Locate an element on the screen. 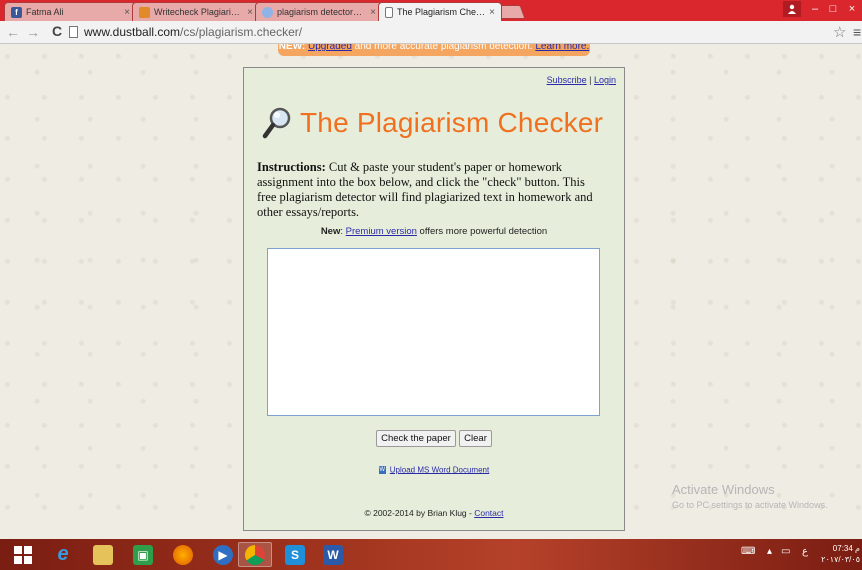  facebook-icon: f is located at coordinates (16, 12).